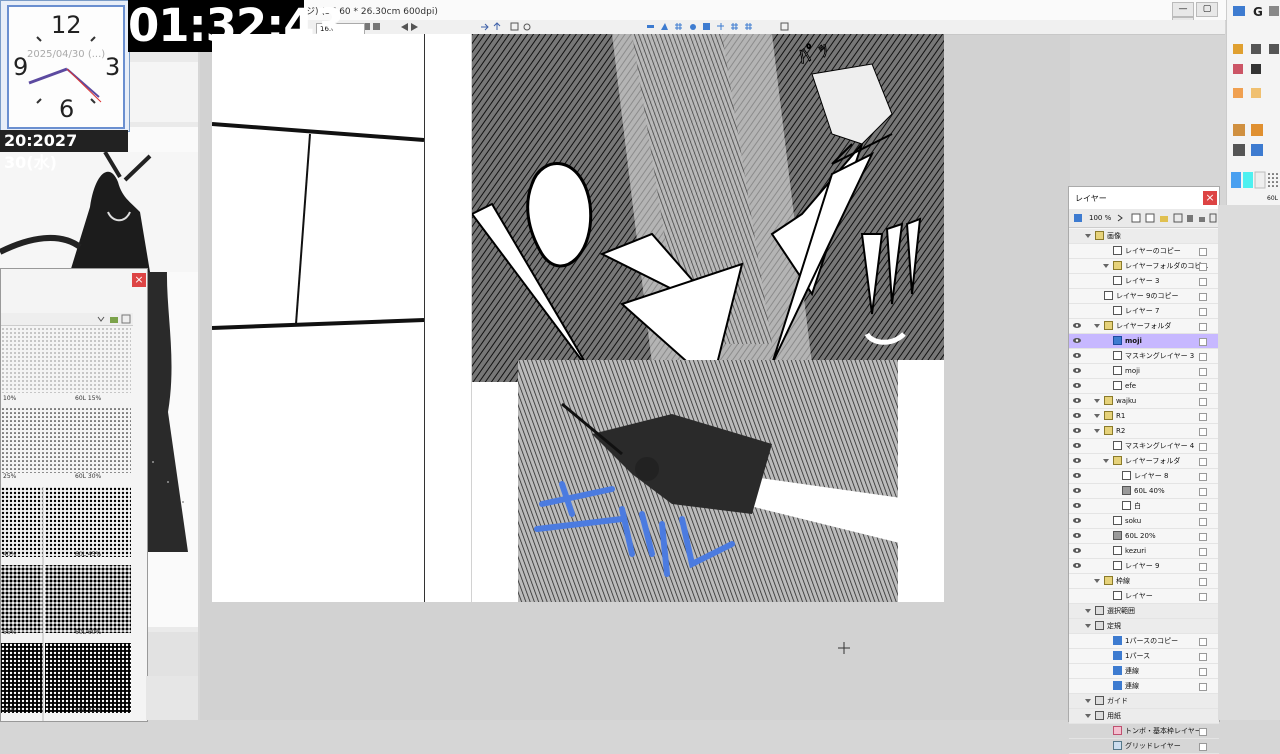 The width and height of the screenshot is (1280, 754). What do you see at coordinates (720, 26) in the screenshot?
I see `symmetry-icon` at bounding box center [720, 26].